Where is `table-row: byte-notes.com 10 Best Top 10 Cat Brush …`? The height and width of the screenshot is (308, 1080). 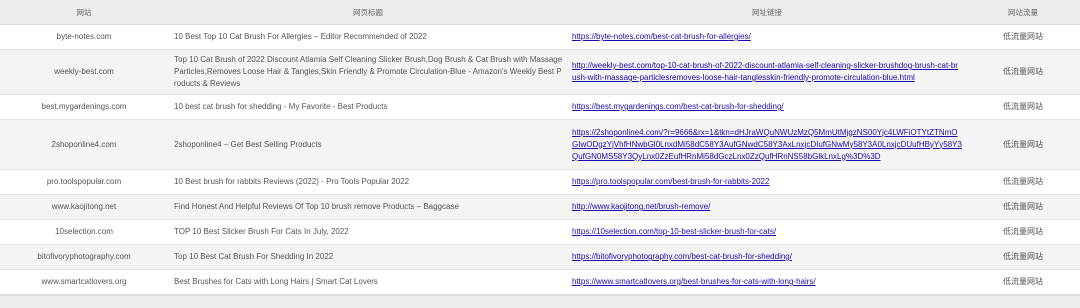 table-row: byte-notes.com 10 Best Top 10 Cat Brush … is located at coordinates (540, 37).